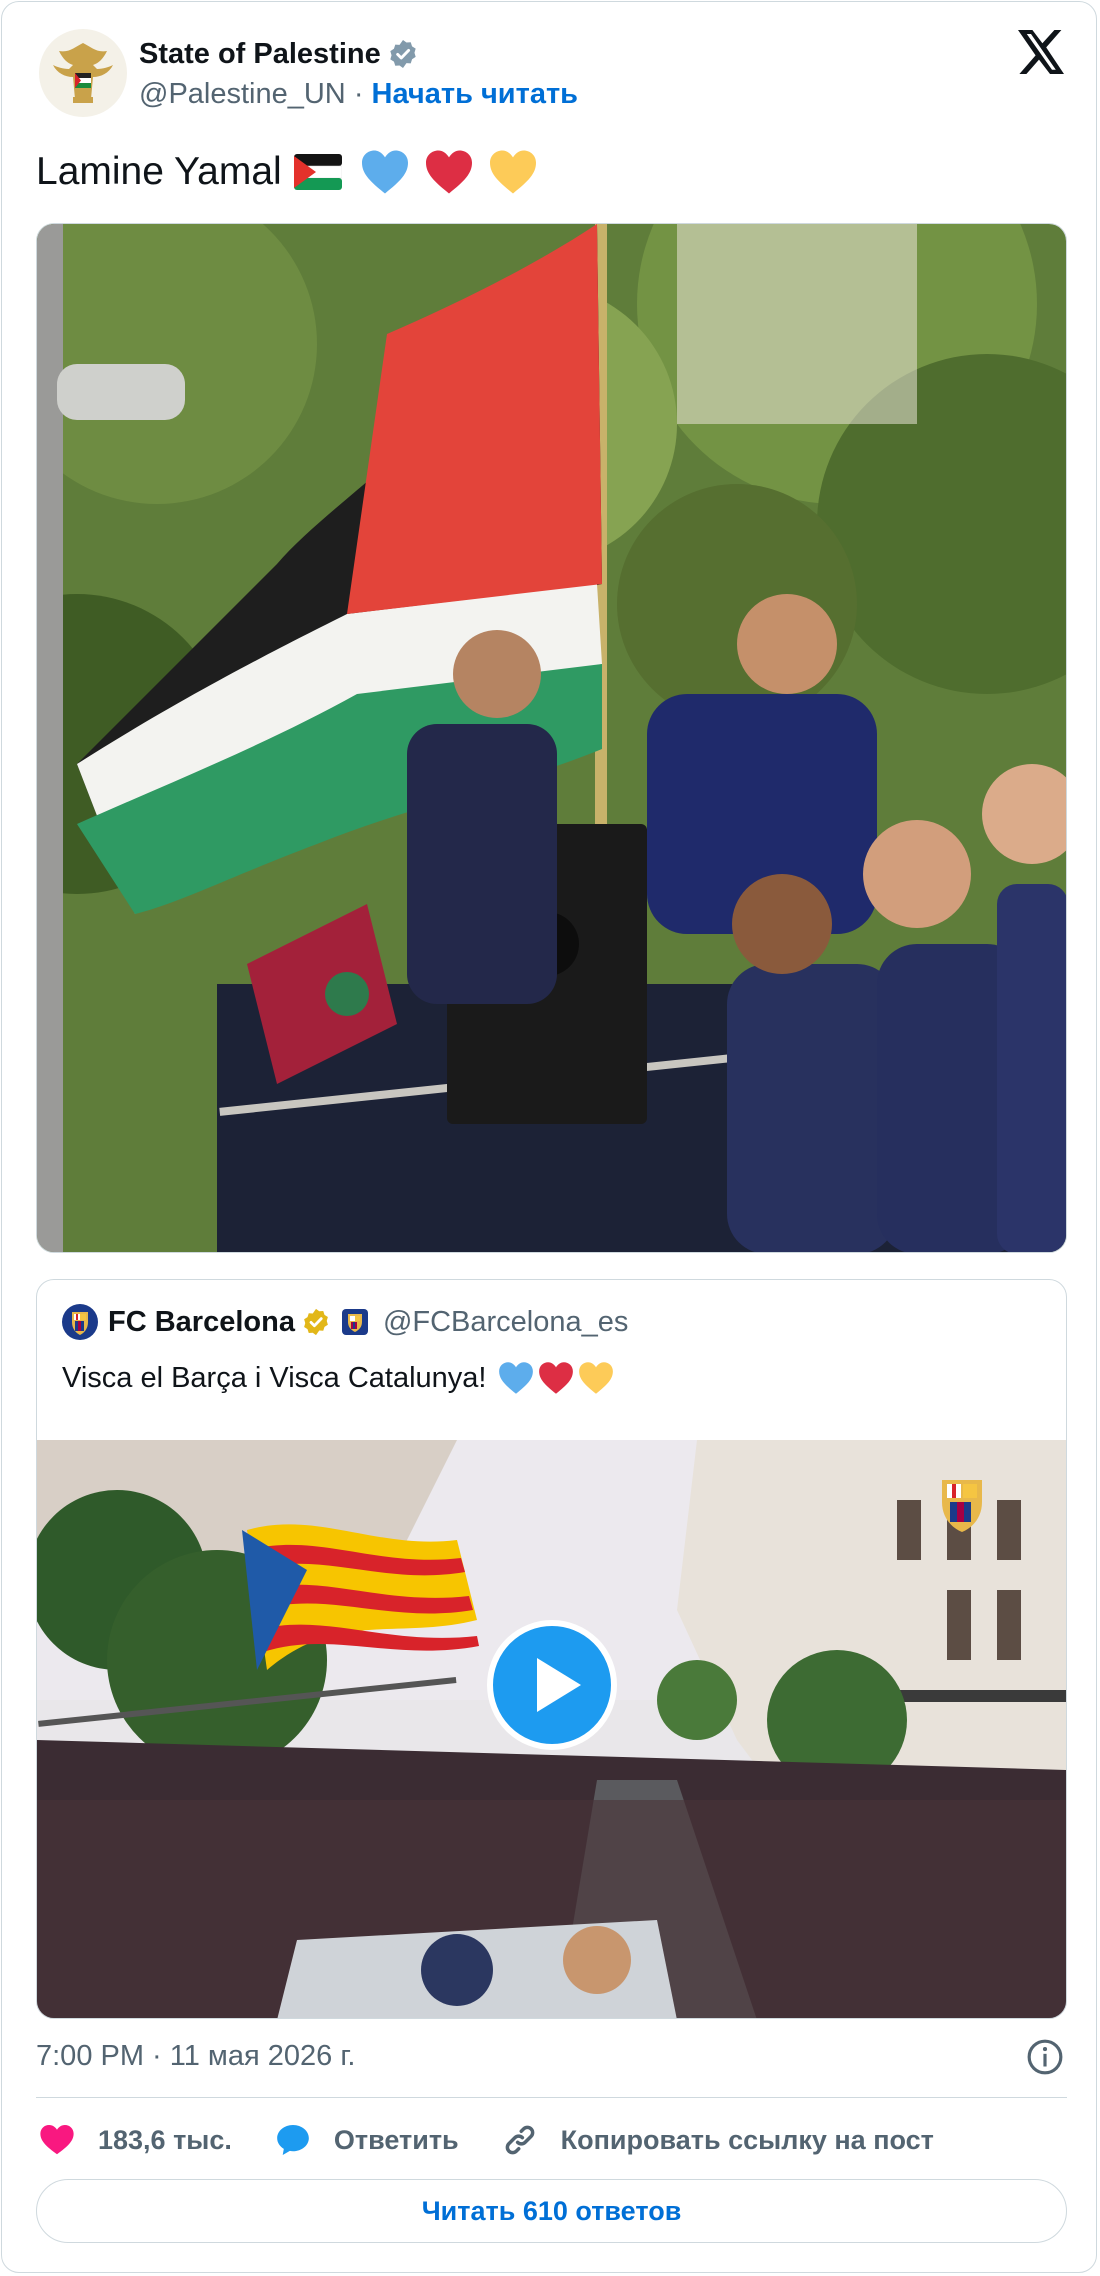 This screenshot has height=2276, width=1100. Describe the element at coordinates (80, 1322) in the screenshot. I see `fc-barcelona-avatar` at that location.